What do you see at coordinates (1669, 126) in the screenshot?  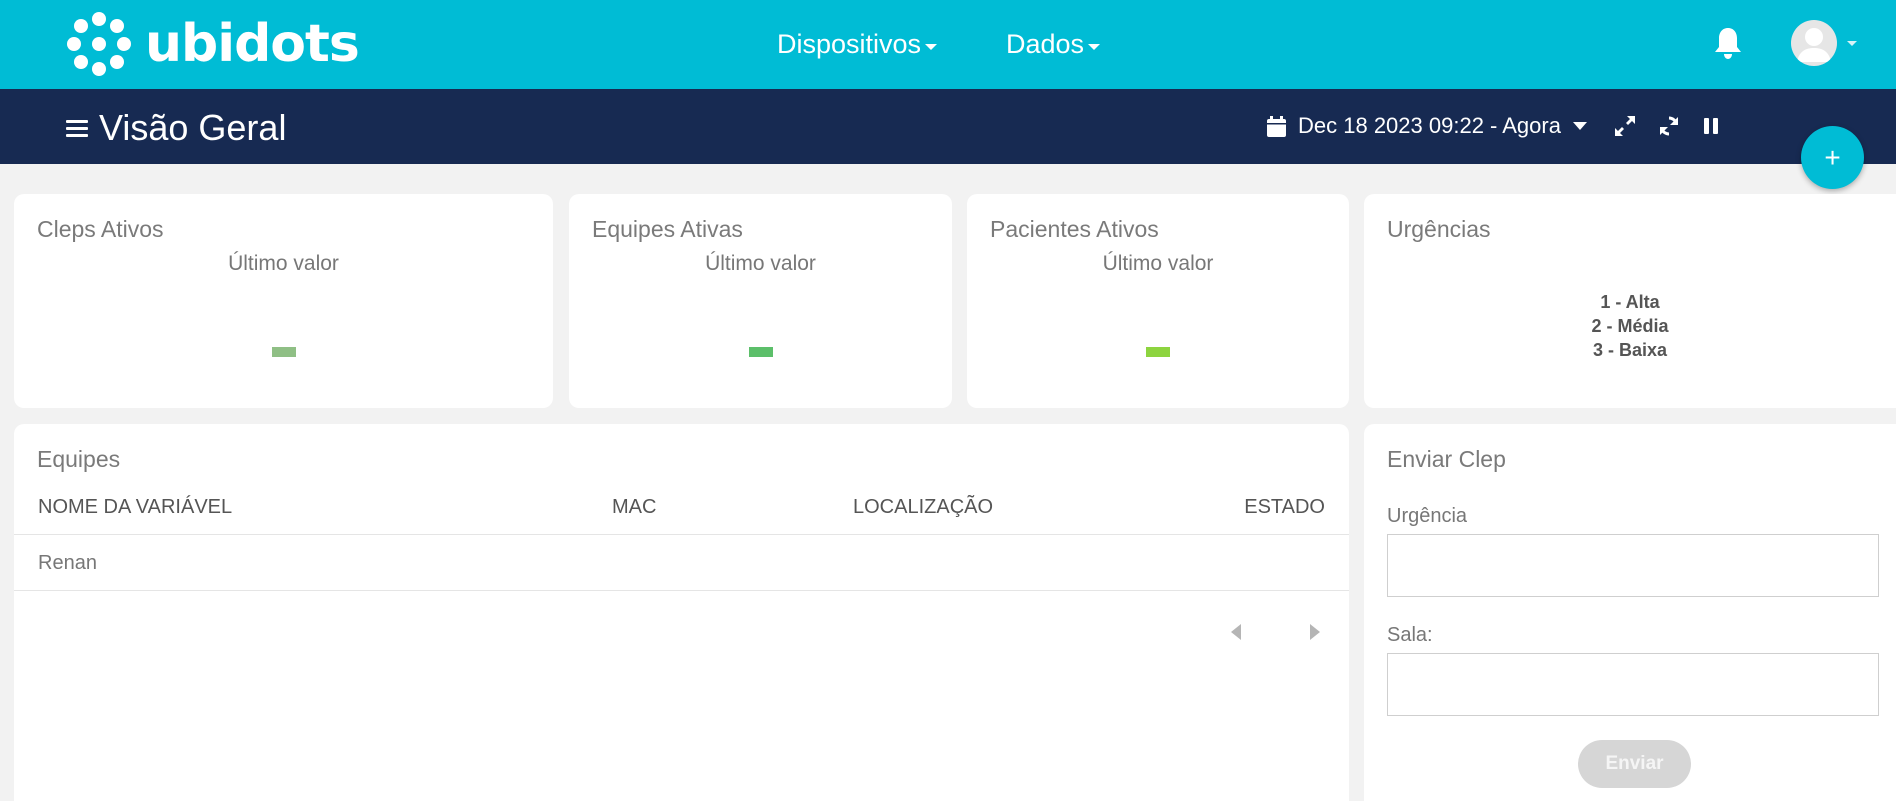 I see `refresh-icon` at bounding box center [1669, 126].